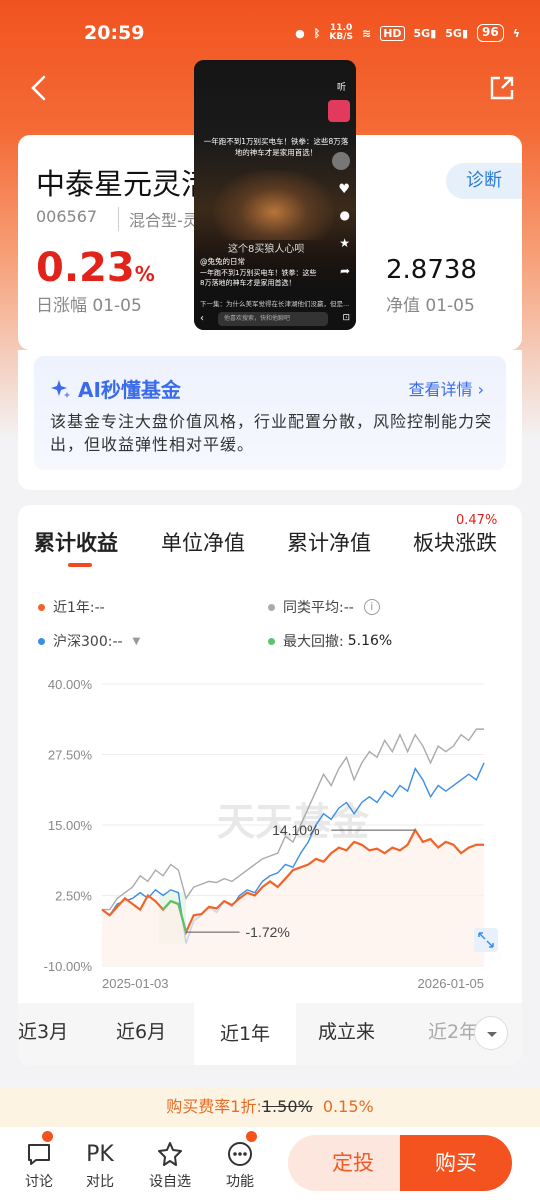  Describe the element at coordinates (341, 32) in the screenshot. I see `net-speed: 11.0 KB/S` at that location.